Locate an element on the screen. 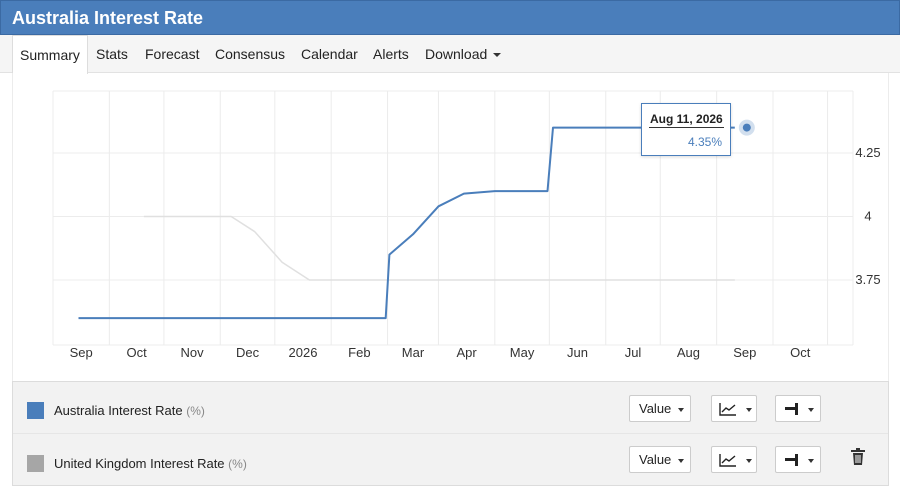 The image size is (900, 496). series-name: United Kingdom Interest Rate (%) is located at coordinates (150, 463).